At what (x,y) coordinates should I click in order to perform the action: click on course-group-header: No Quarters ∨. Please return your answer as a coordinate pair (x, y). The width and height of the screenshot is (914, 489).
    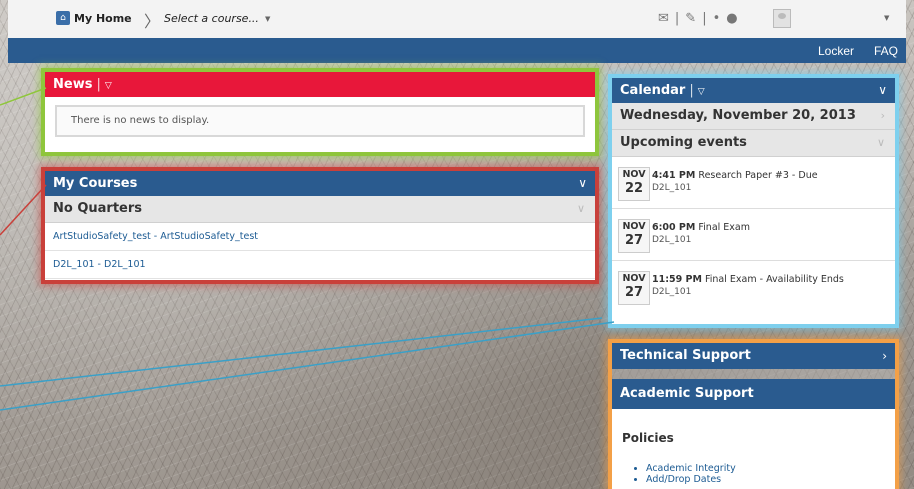
    Looking at the image, I should click on (320, 209).